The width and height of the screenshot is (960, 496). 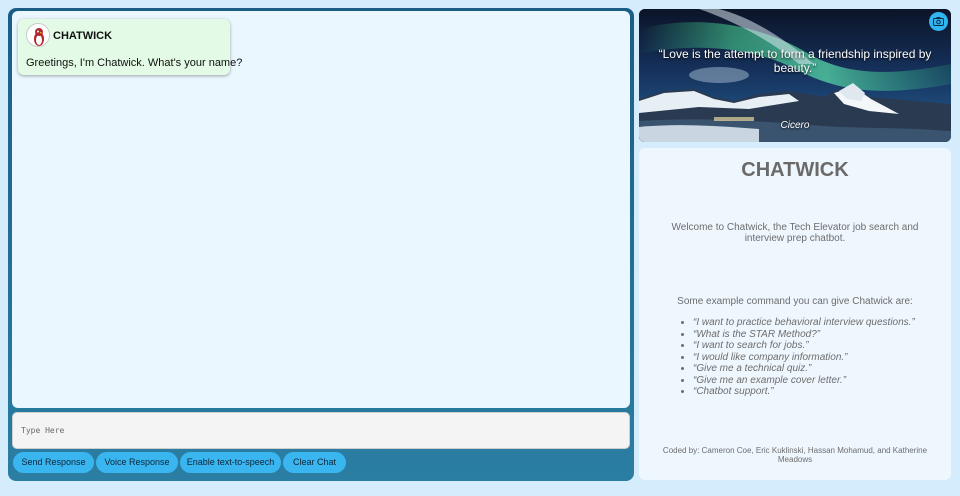 I want to click on list-item: “Give me a technical quiz.”, so click(x=804, y=369).